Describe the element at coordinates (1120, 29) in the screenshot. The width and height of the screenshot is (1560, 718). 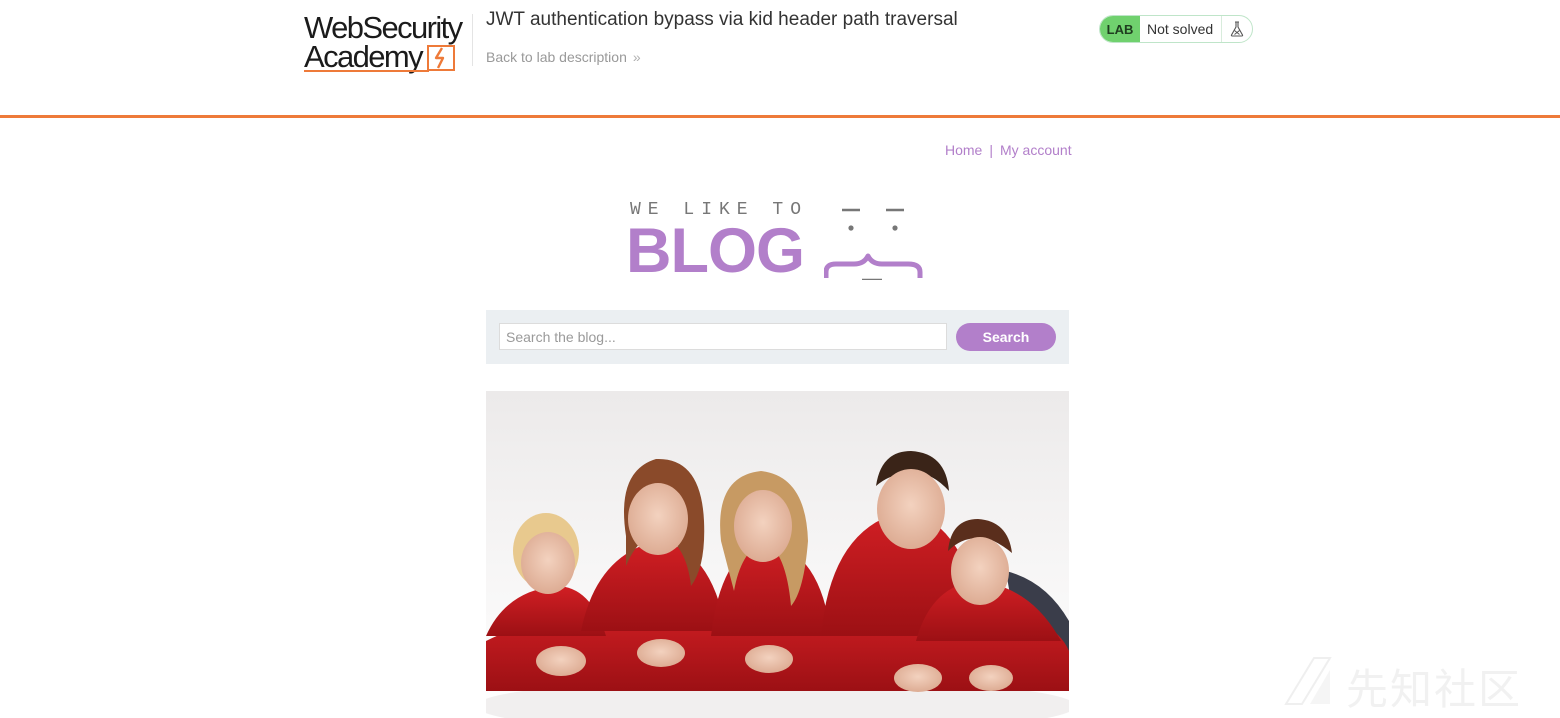
I see `lab-badge: LAB` at that location.